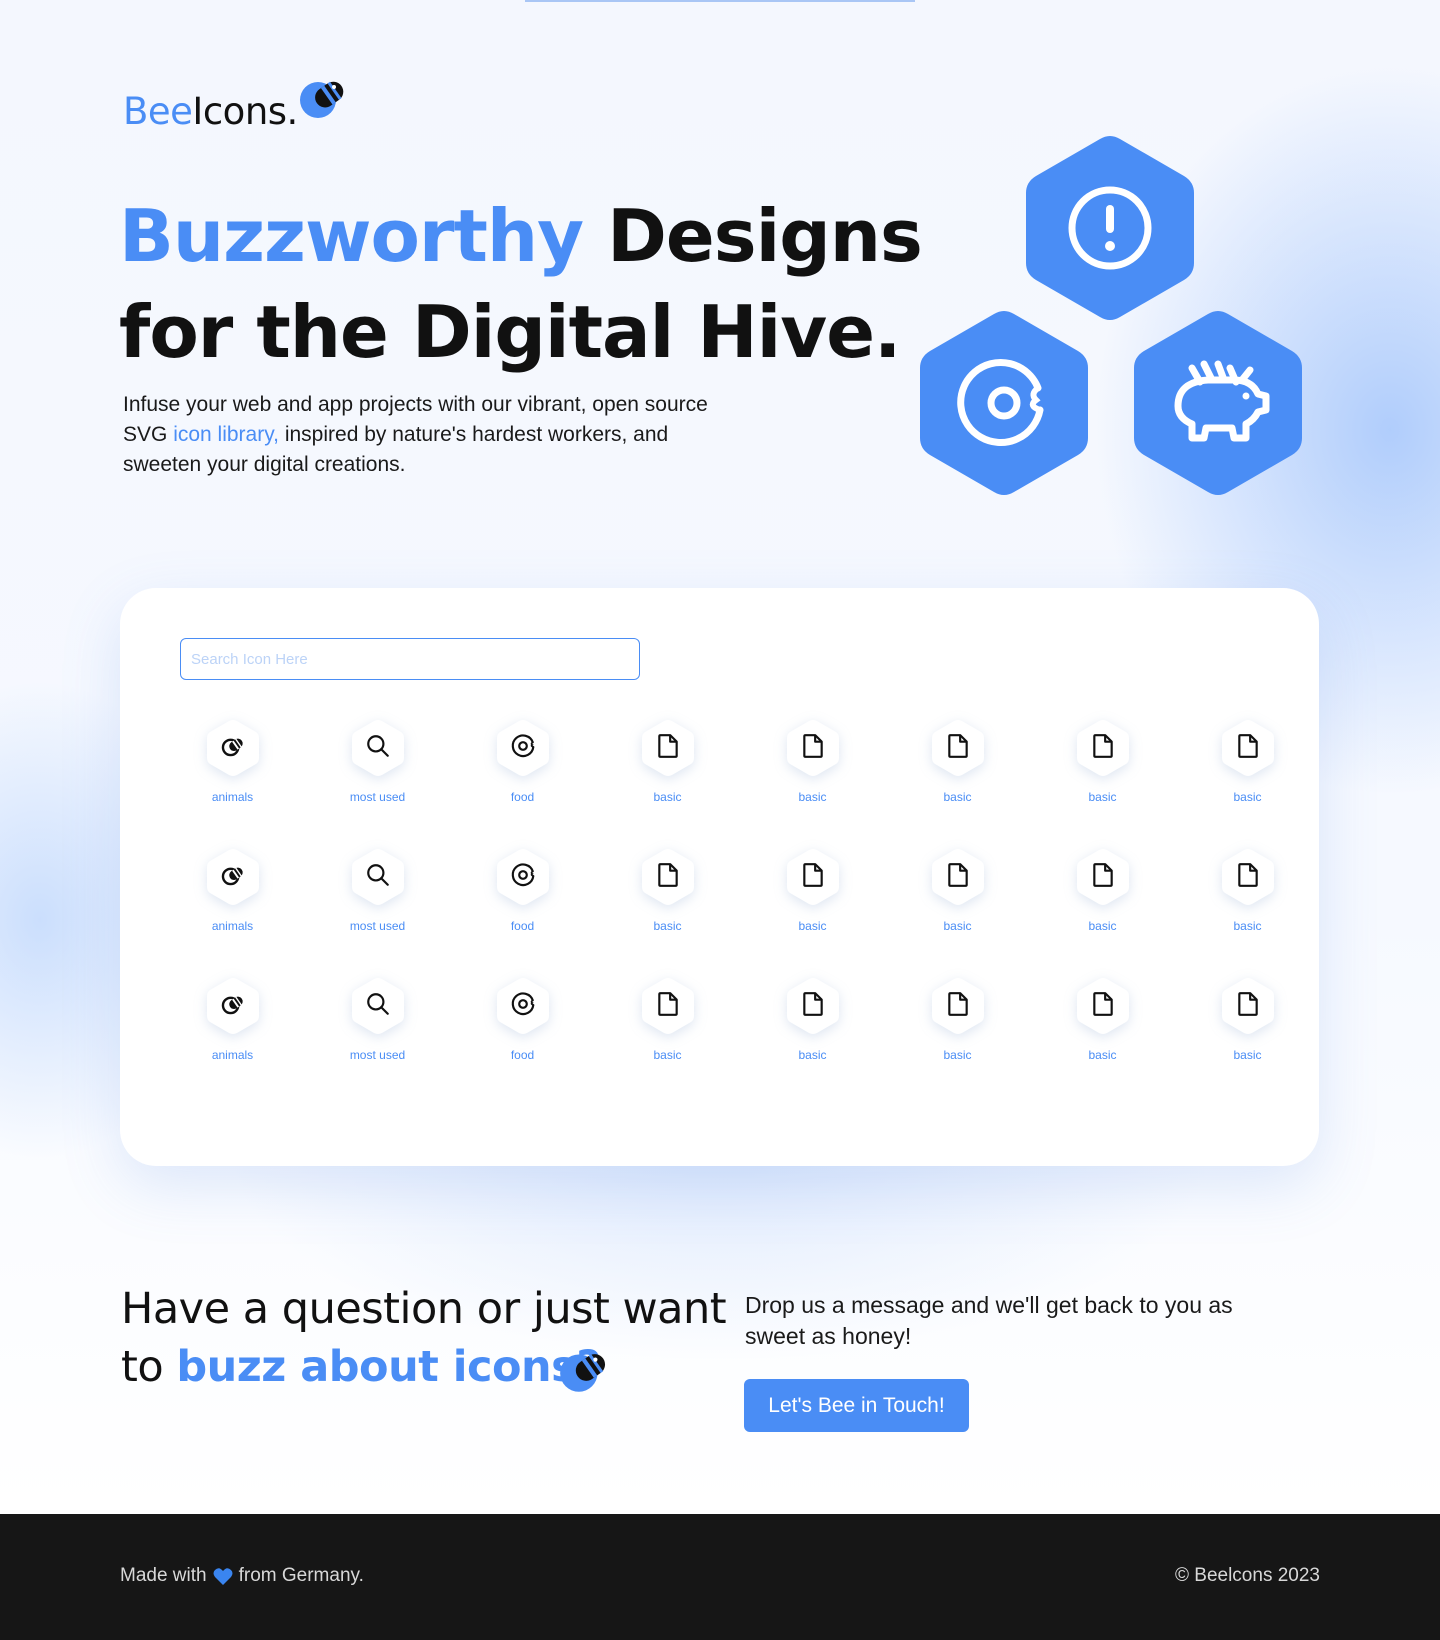 The height and width of the screenshot is (1640, 1440). I want to click on blue-heart-icon, so click(223, 1576).